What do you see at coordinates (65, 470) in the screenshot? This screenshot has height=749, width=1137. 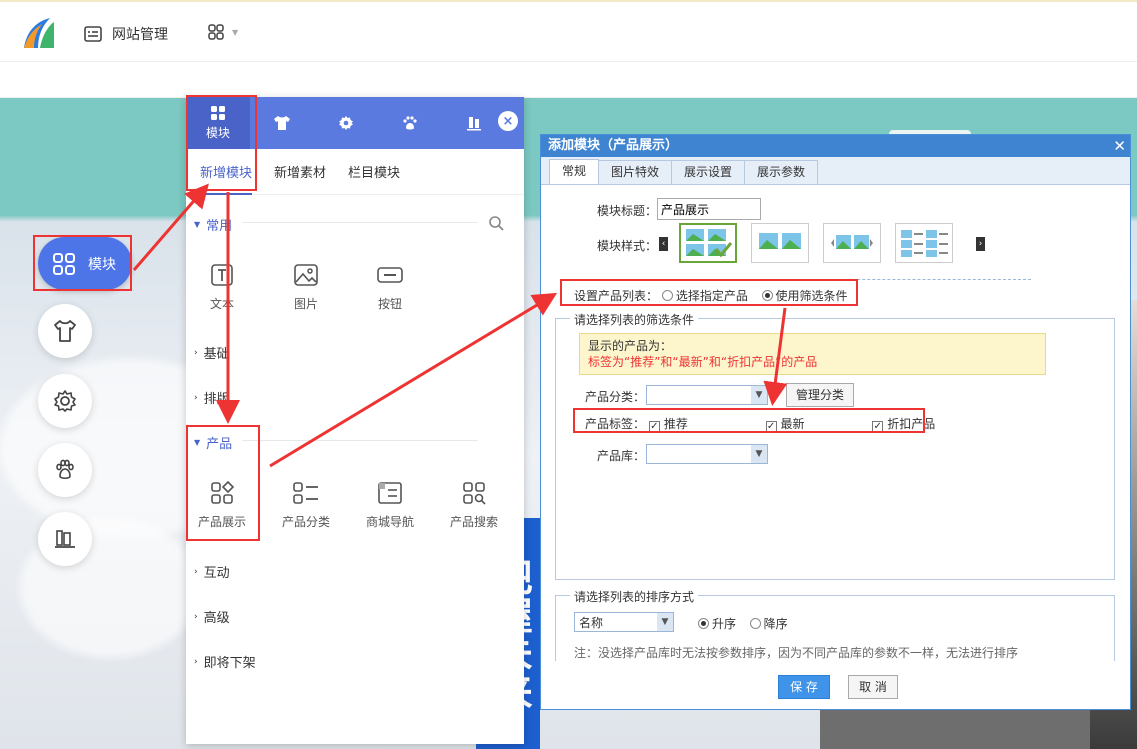 I see `dock-pets-button` at bounding box center [65, 470].